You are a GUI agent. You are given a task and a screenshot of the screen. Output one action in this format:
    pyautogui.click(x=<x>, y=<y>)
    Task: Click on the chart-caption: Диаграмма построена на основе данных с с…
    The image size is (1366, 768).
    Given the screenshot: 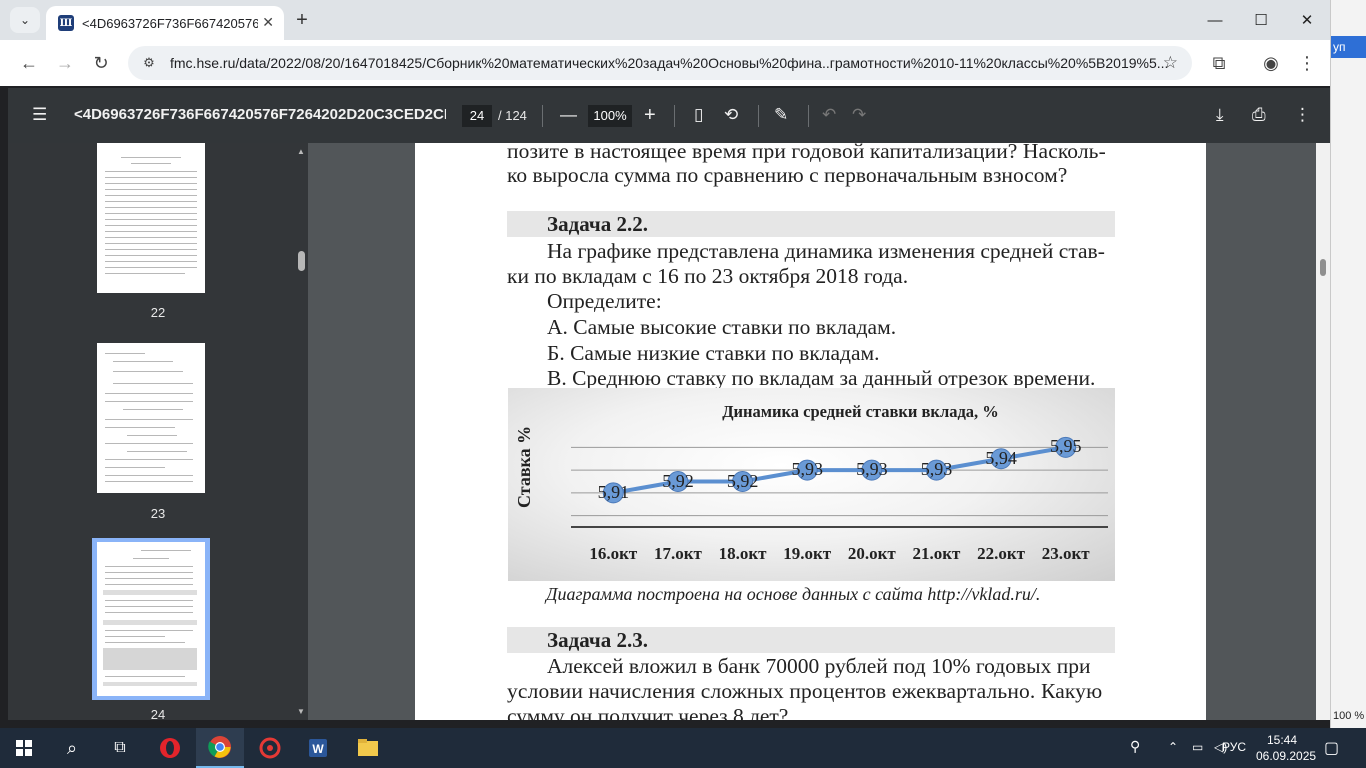 What is the action you would take?
    pyautogui.click(x=793, y=594)
    